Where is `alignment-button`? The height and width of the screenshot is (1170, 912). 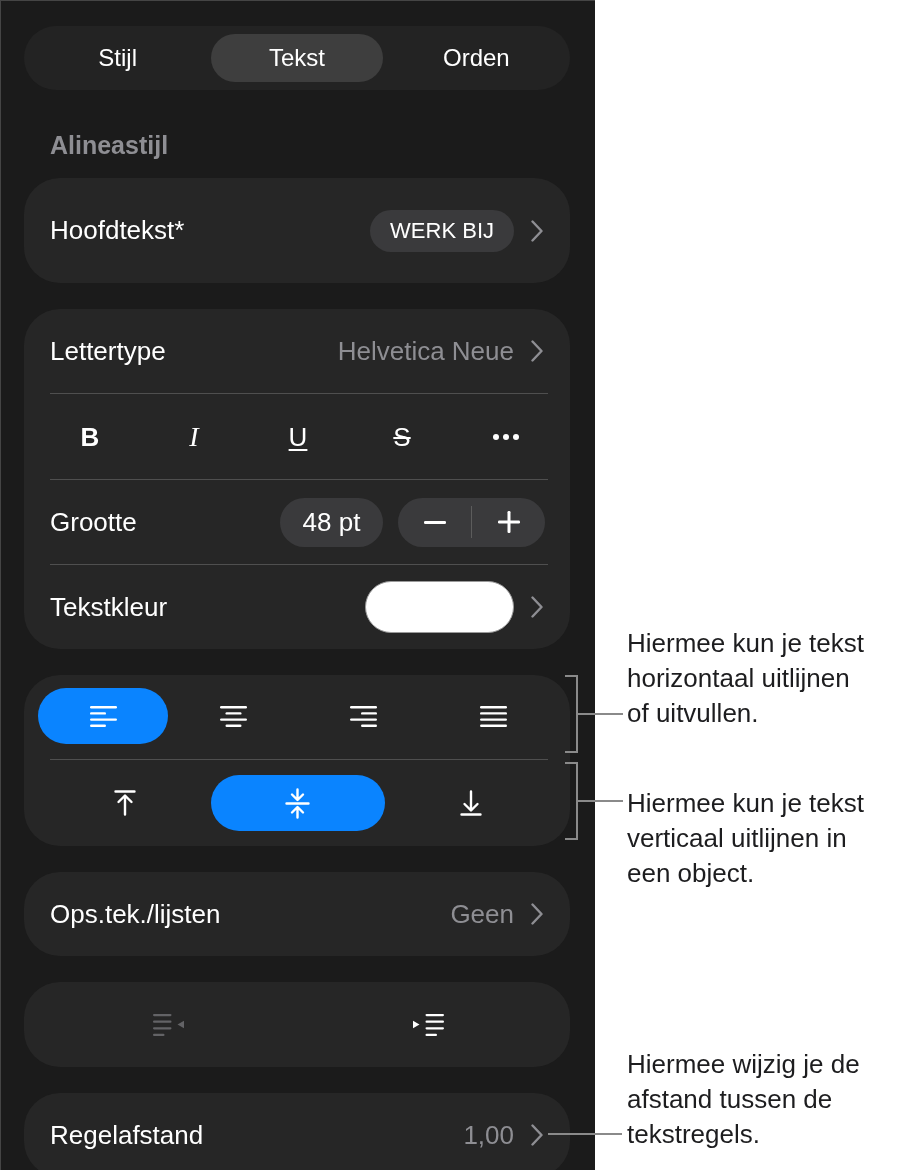 alignment-button is located at coordinates (103, 716).